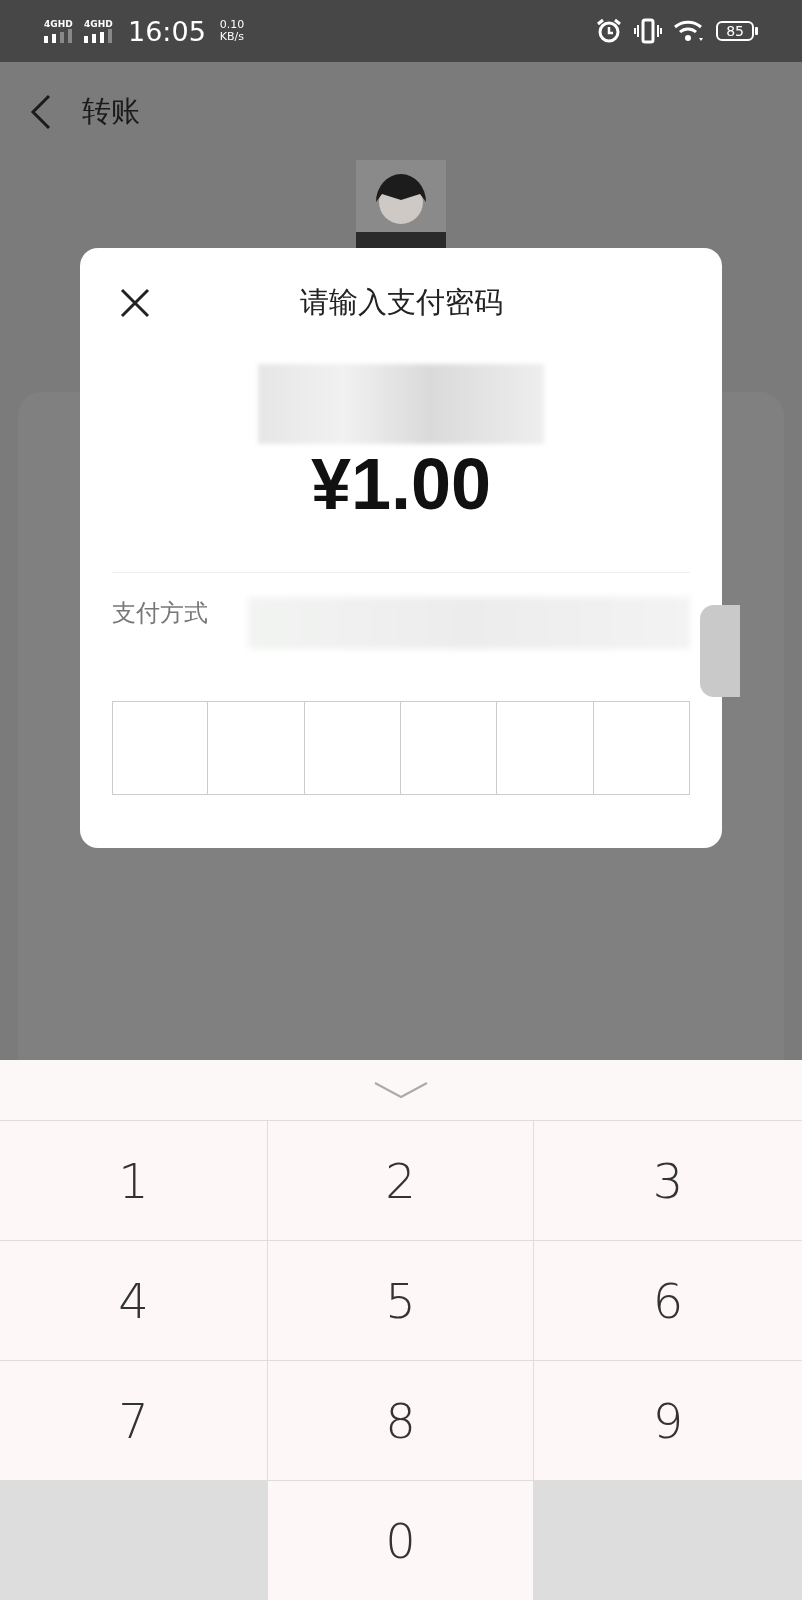 Image resolution: width=802 pixels, height=1600 pixels. What do you see at coordinates (401, 484) in the screenshot?
I see `payment-amount: ¥1.00` at bounding box center [401, 484].